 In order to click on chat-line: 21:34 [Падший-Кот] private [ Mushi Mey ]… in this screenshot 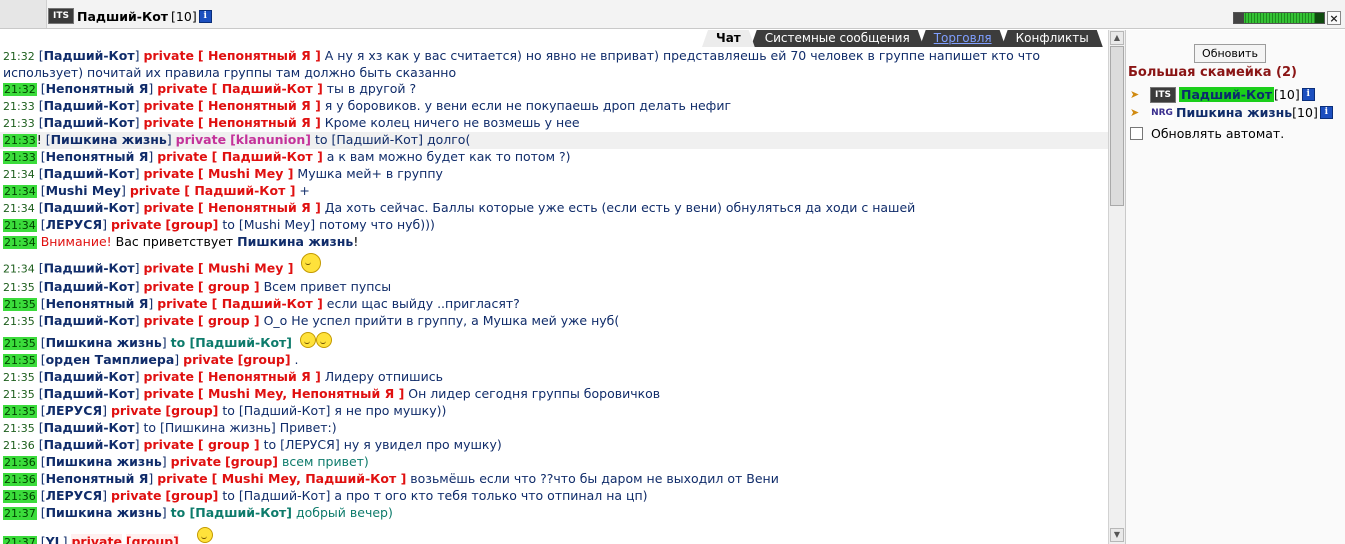, I will do `click(223, 173)`.